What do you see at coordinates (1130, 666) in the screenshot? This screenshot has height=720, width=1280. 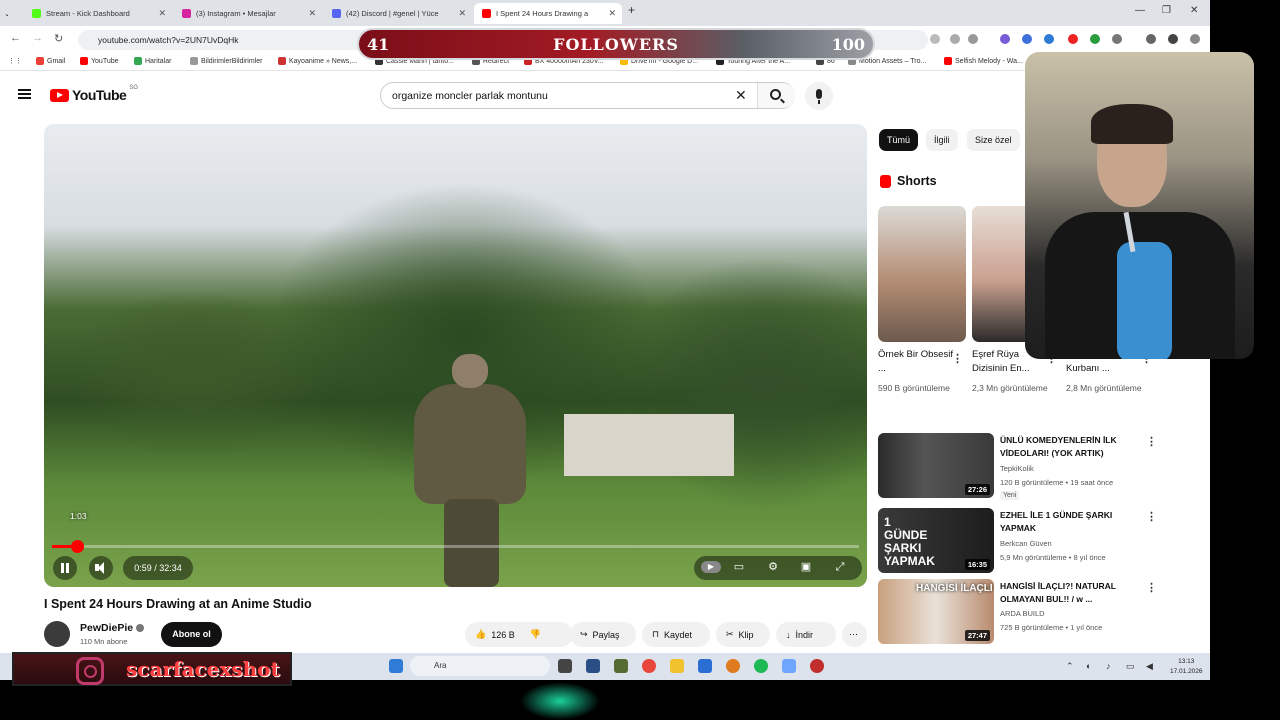 I see `network-icon: ▭` at bounding box center [1130, 666].